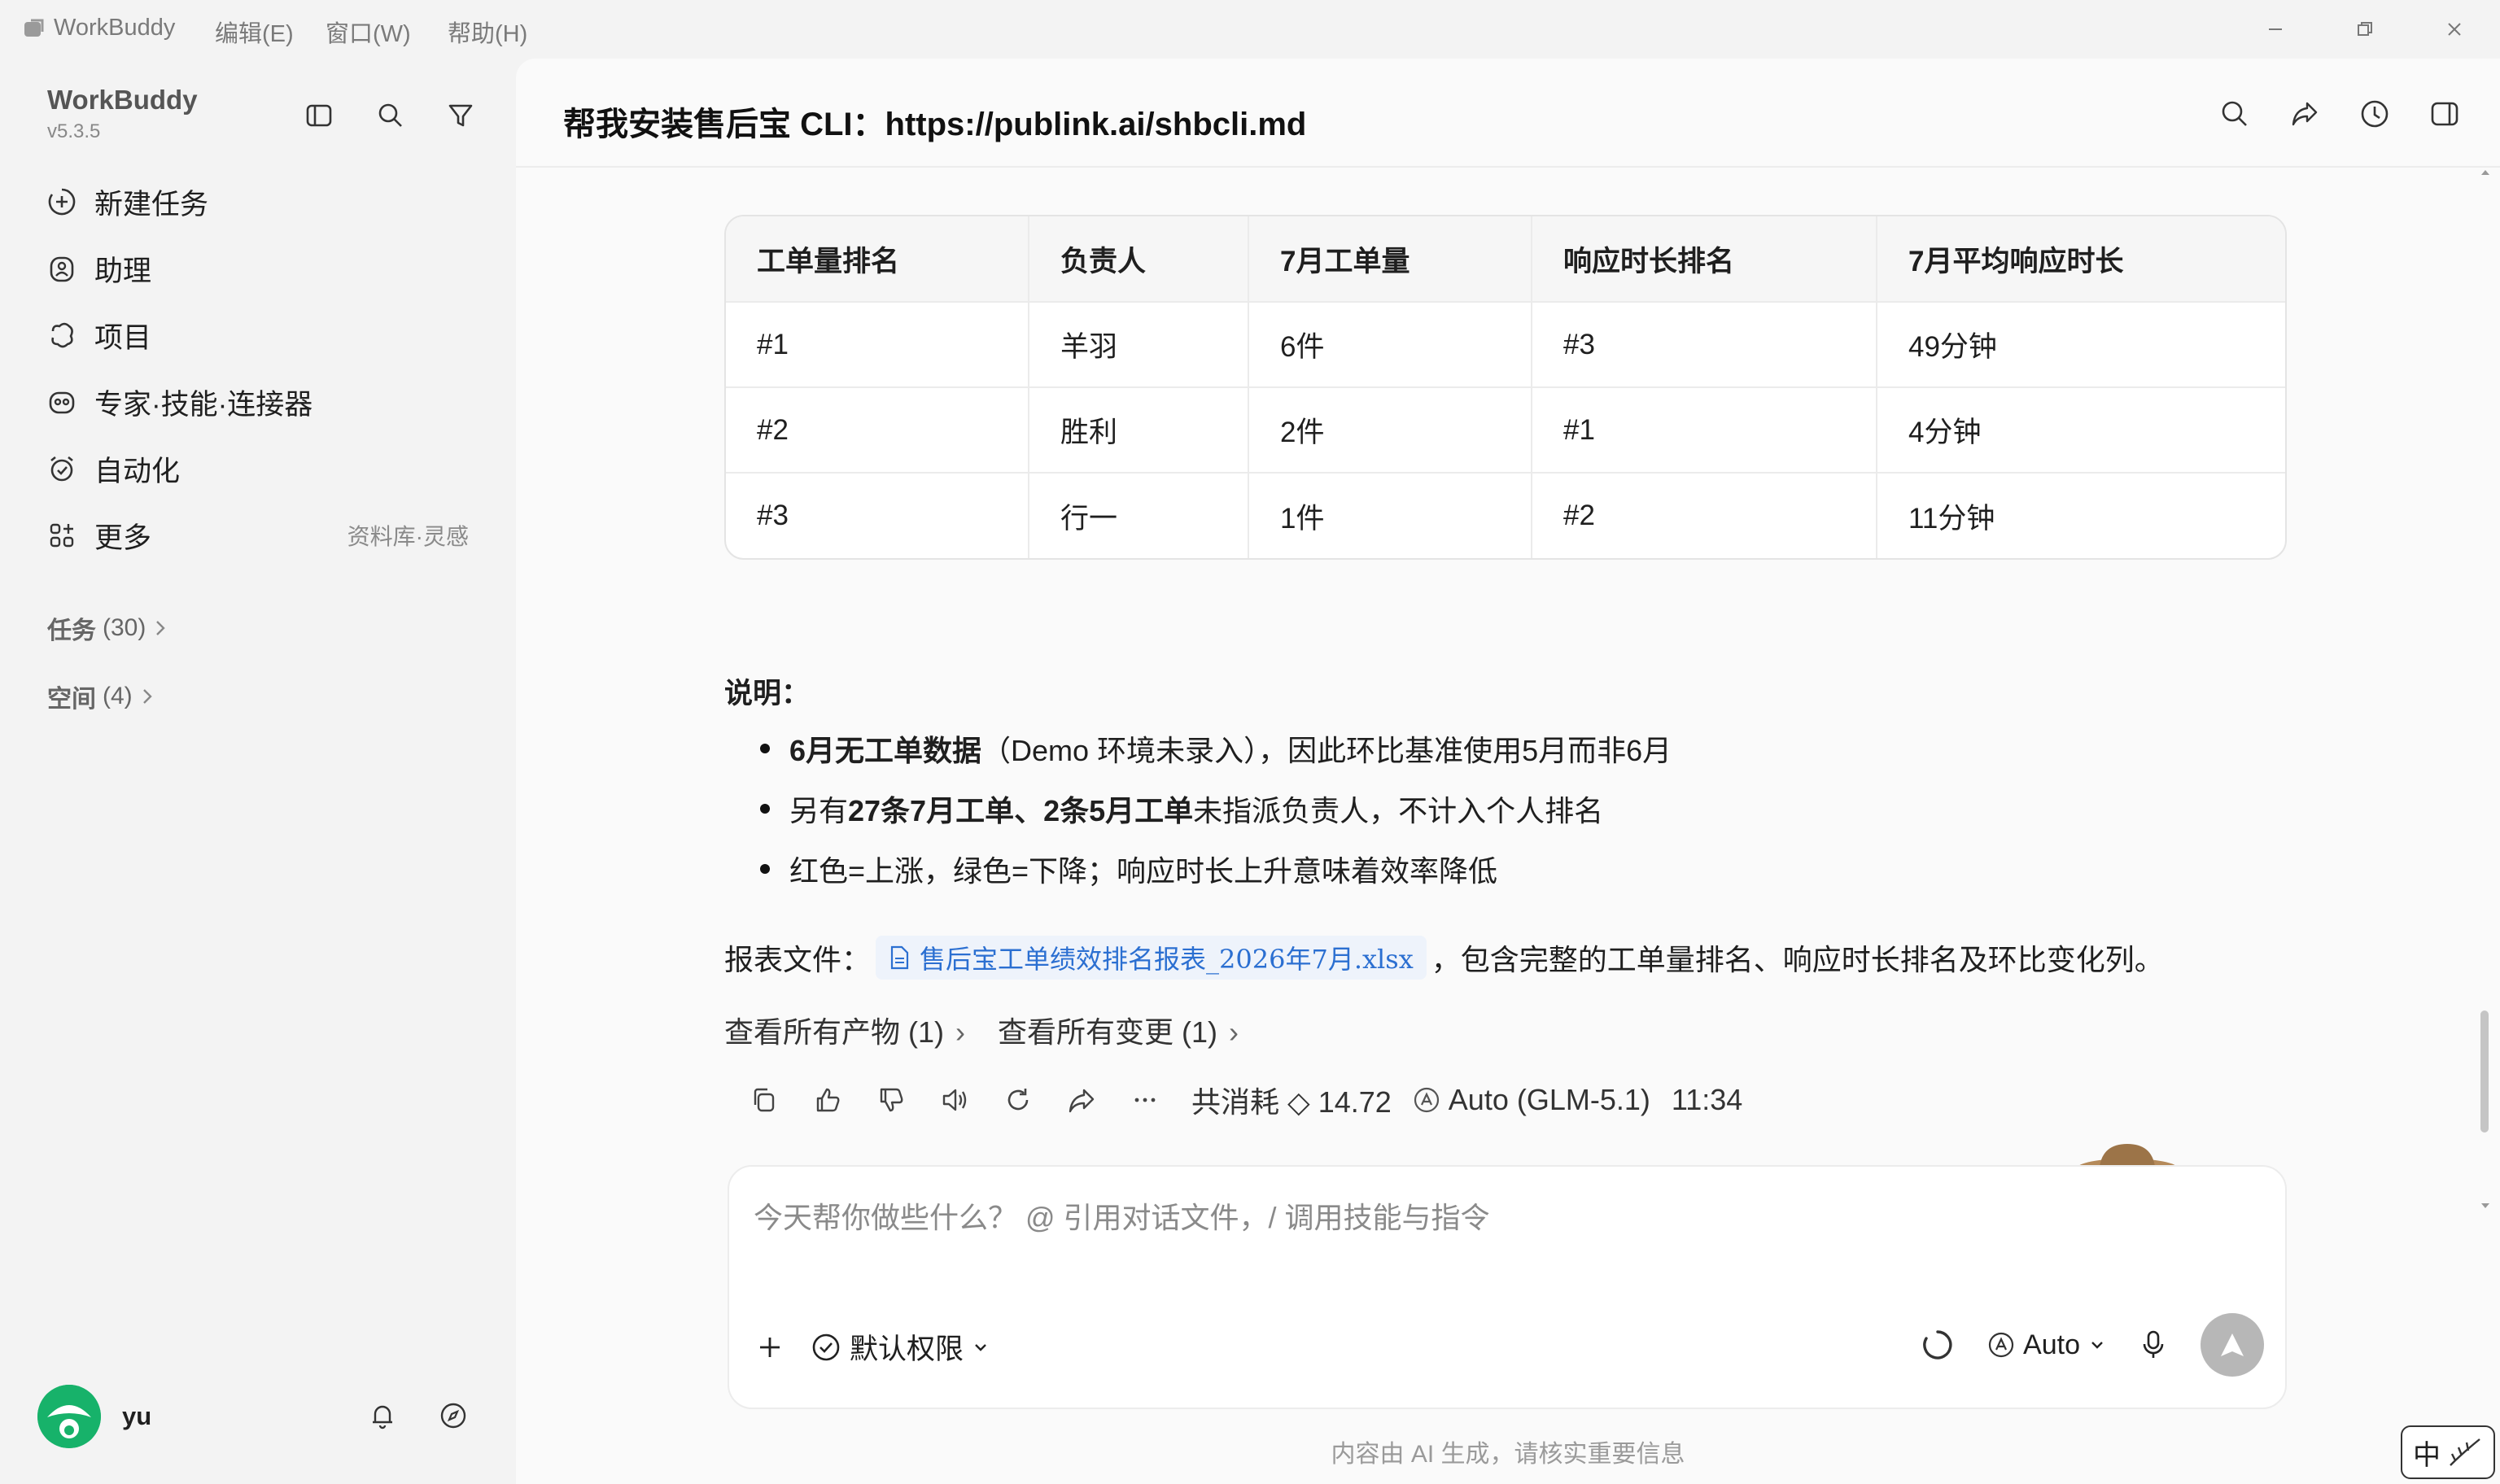 The height and width of the screenshot is (1484, 2500). What do you see at coordinates (115, 28) in the screenshot?
I see `app-name: WorkBuddy` at bounding box center [115, 28].